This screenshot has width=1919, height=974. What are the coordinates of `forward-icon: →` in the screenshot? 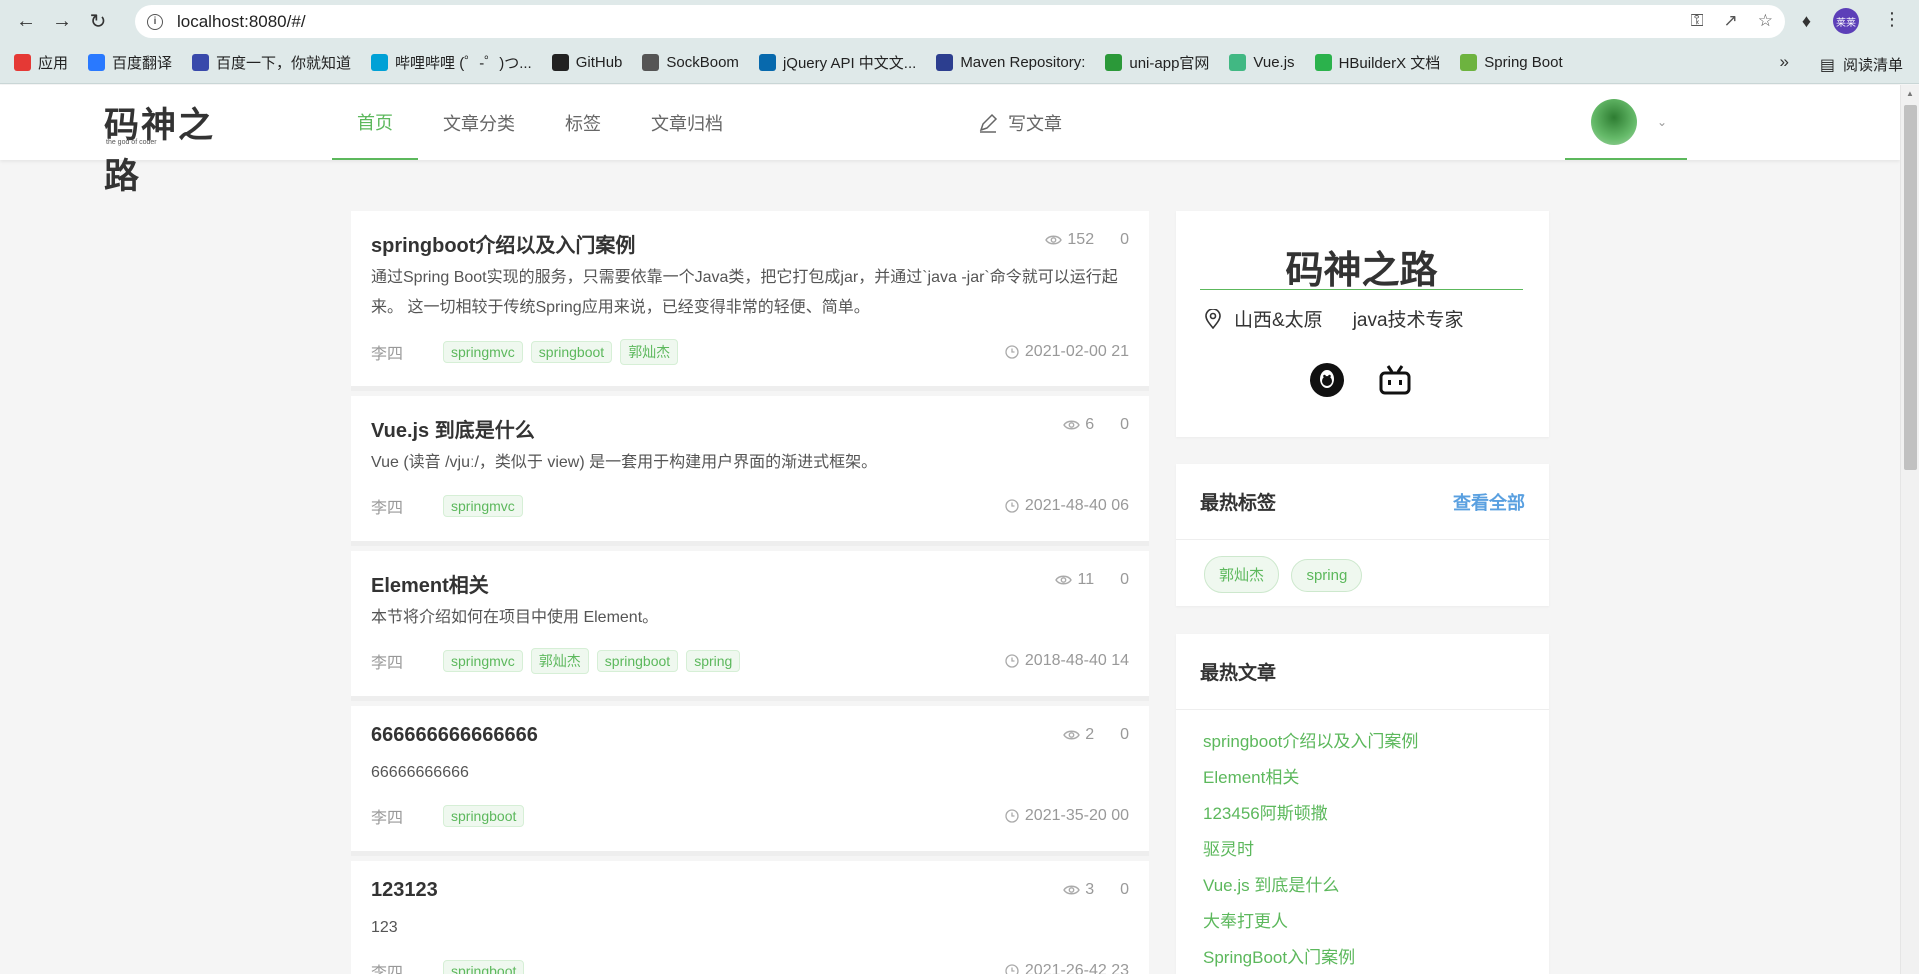 It's located at (62, 21).